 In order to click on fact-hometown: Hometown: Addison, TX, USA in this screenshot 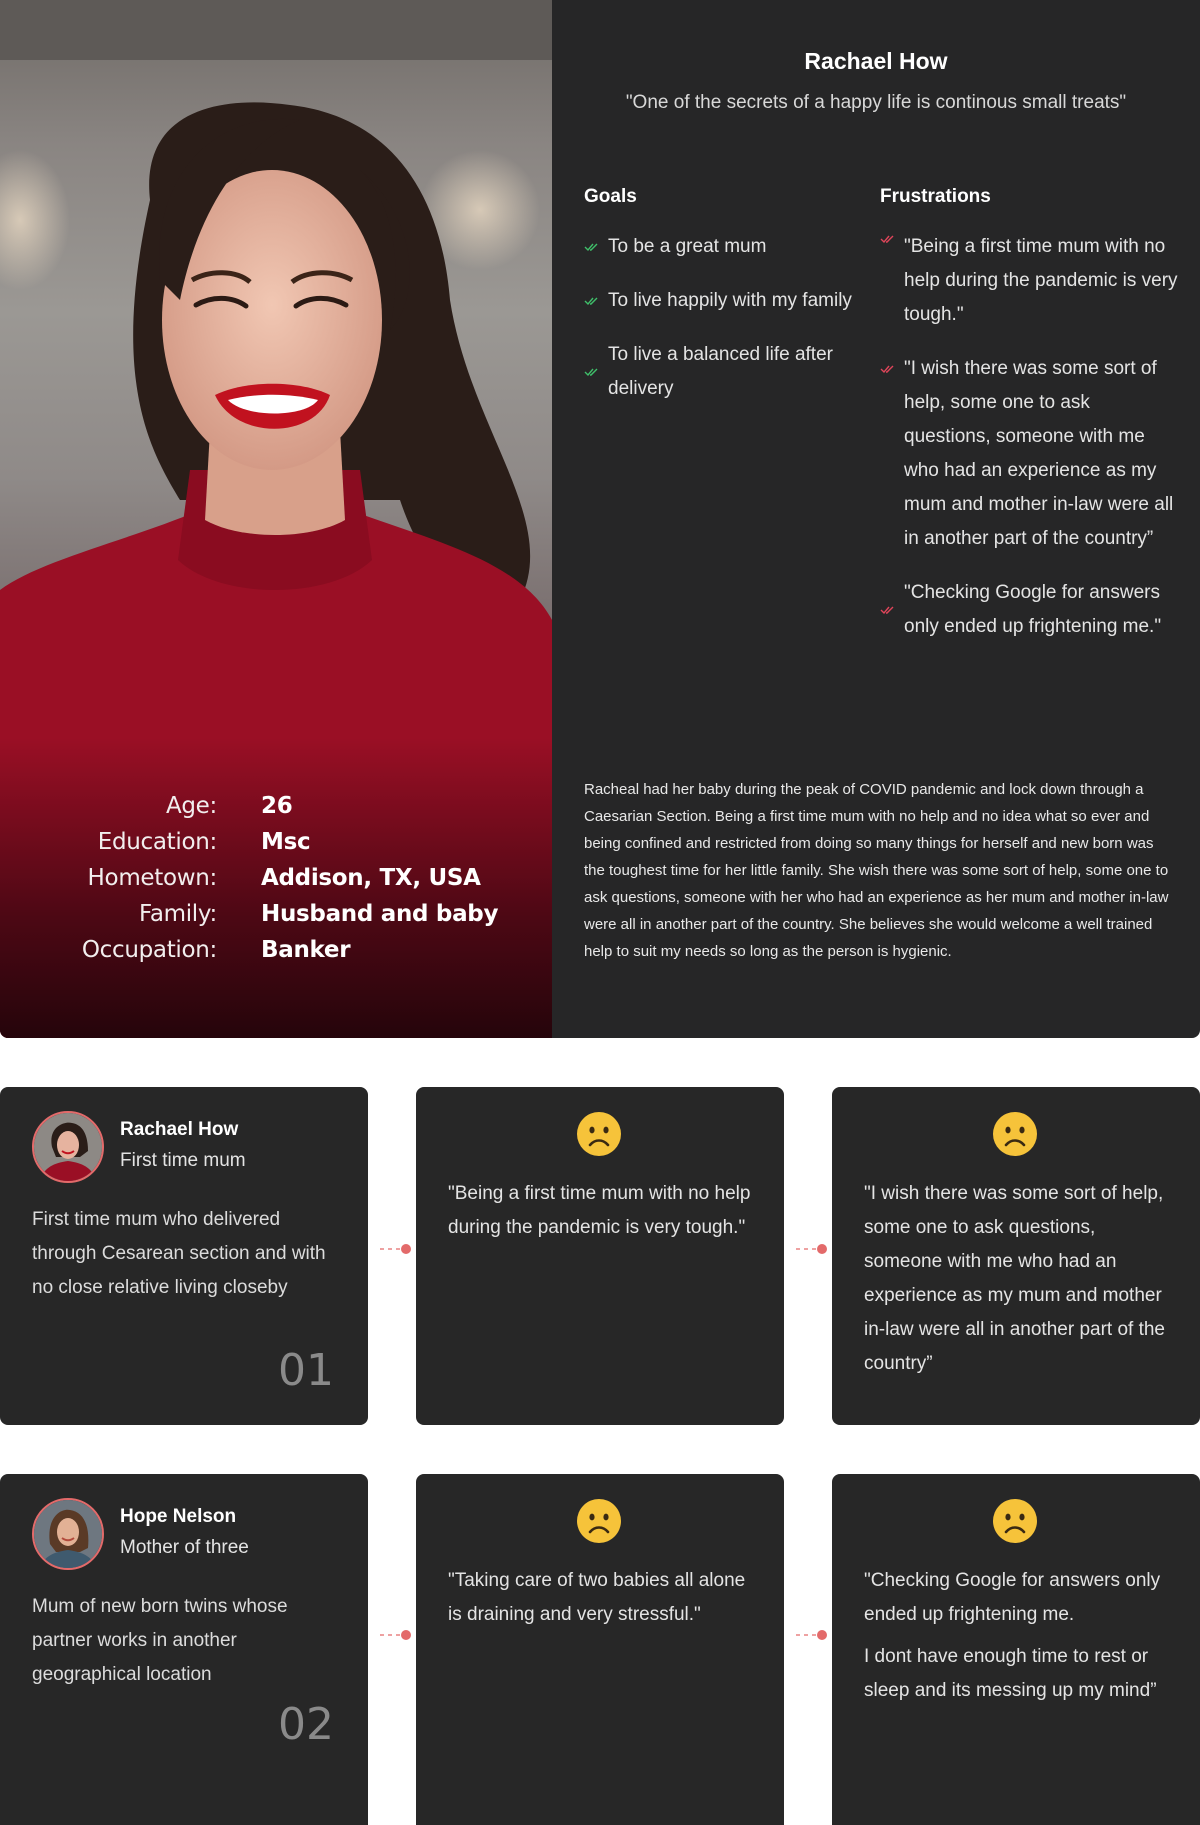, I will do `click(276, 878)`.